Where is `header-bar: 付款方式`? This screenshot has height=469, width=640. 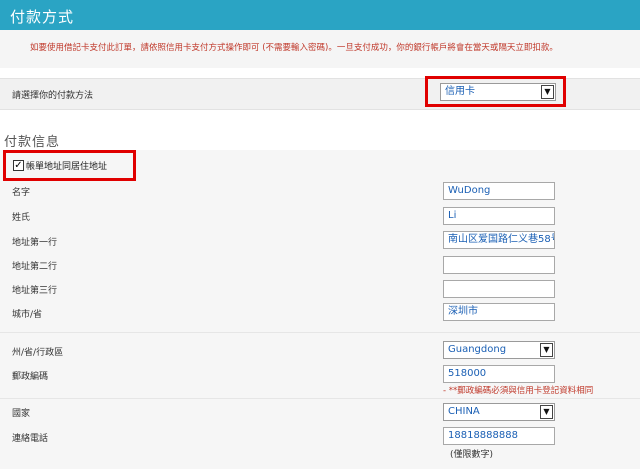 header-bar: 付款方式 is located at coordinates (320, 15).